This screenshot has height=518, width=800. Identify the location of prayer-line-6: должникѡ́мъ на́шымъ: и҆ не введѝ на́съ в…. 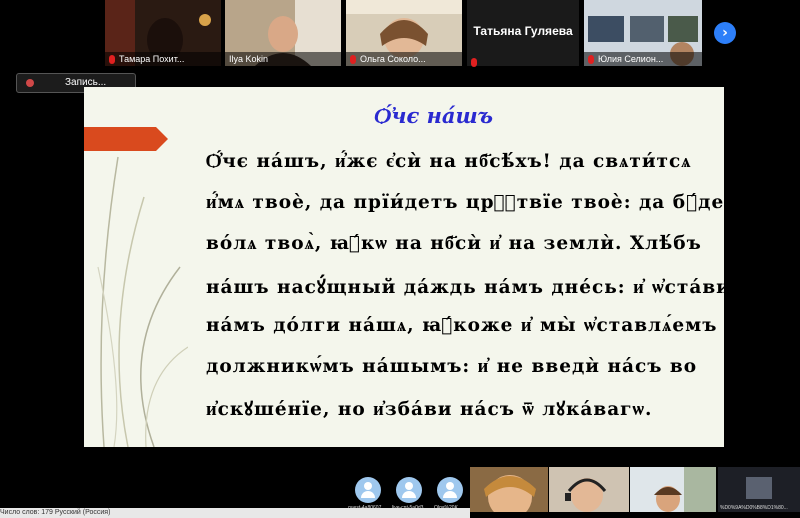
(452, 366).